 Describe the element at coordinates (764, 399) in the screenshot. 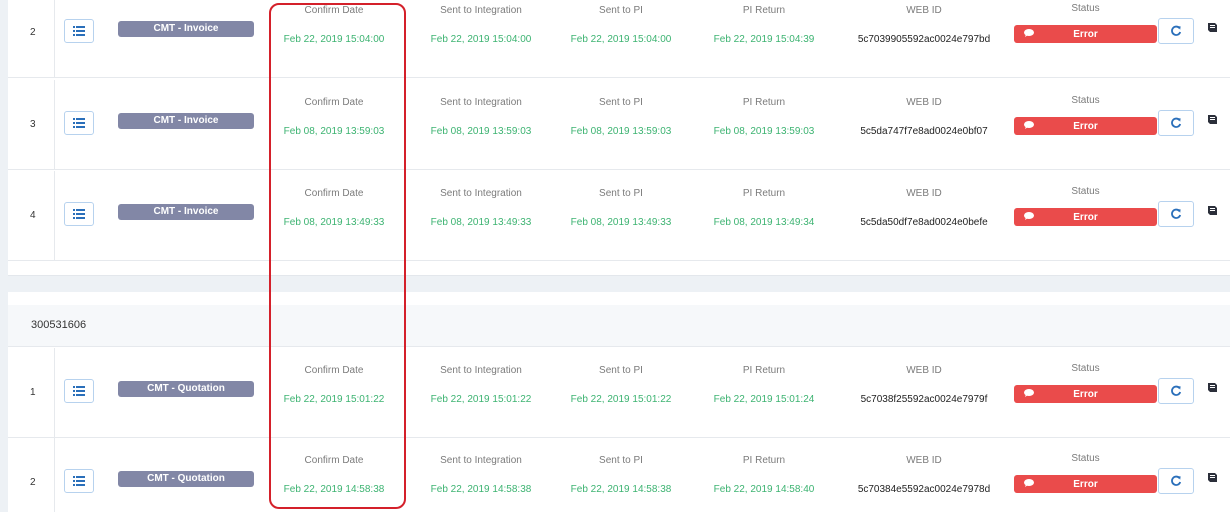

I see `pi-return-value: Feb 22, 2019 15:01:24` at that location.